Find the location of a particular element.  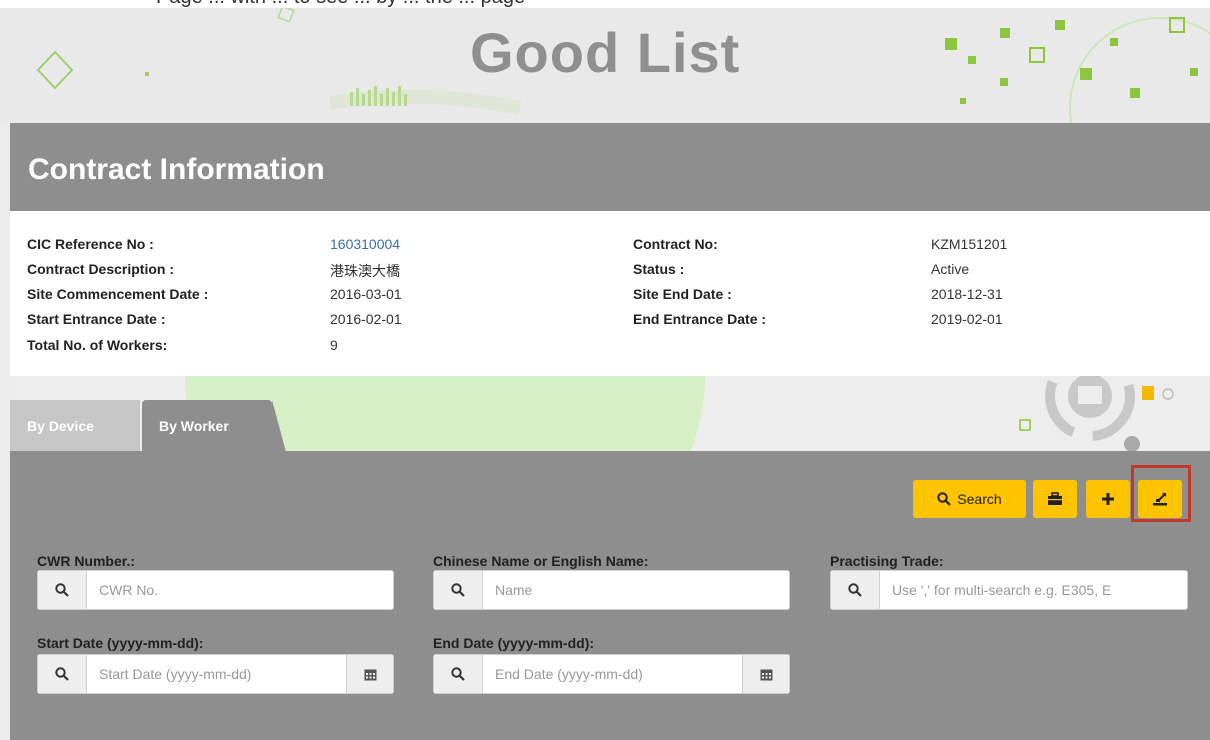

contract-description-label: Contract Description : is located at coordinates (101, 269).